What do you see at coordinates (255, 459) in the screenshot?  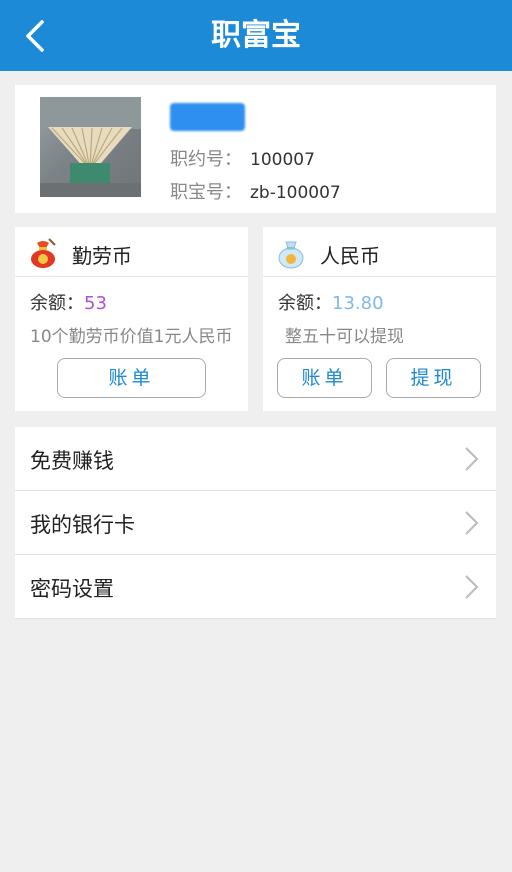 I see `menu-item-free-earn: 免费赚钱` at bounding box center [255, 459].